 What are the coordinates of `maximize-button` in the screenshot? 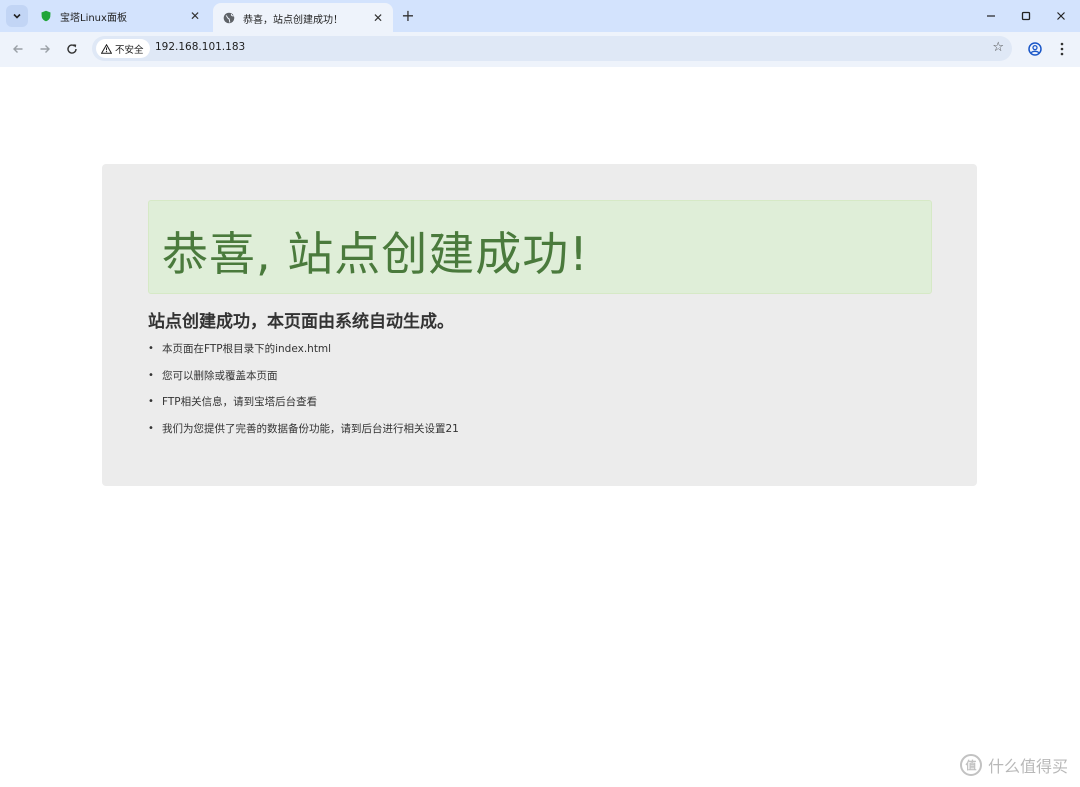 It's located at (1026, 16).